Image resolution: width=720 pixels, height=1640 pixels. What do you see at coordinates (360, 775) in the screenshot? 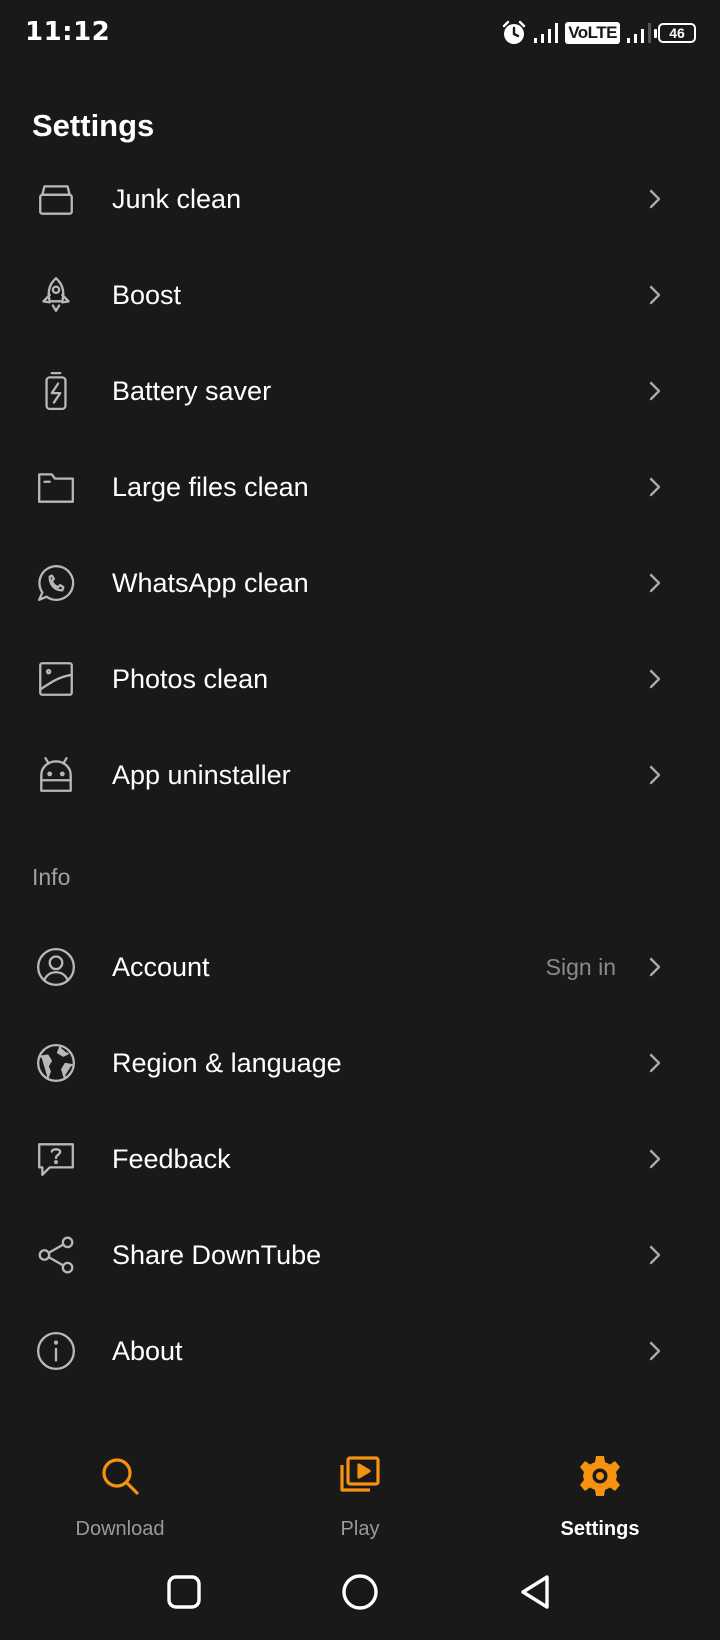
I see `app-uninstaller-row: App uninstaller` at bounding box center [360, 775].